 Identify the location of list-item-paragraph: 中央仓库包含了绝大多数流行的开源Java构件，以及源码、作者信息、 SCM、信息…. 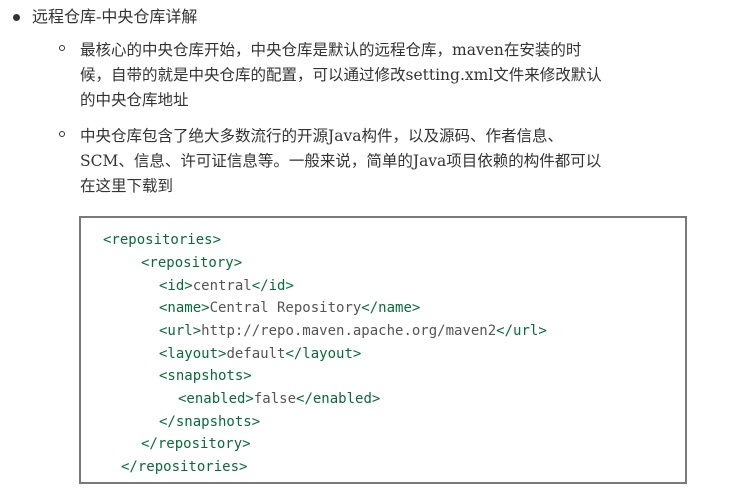
(380, 161).